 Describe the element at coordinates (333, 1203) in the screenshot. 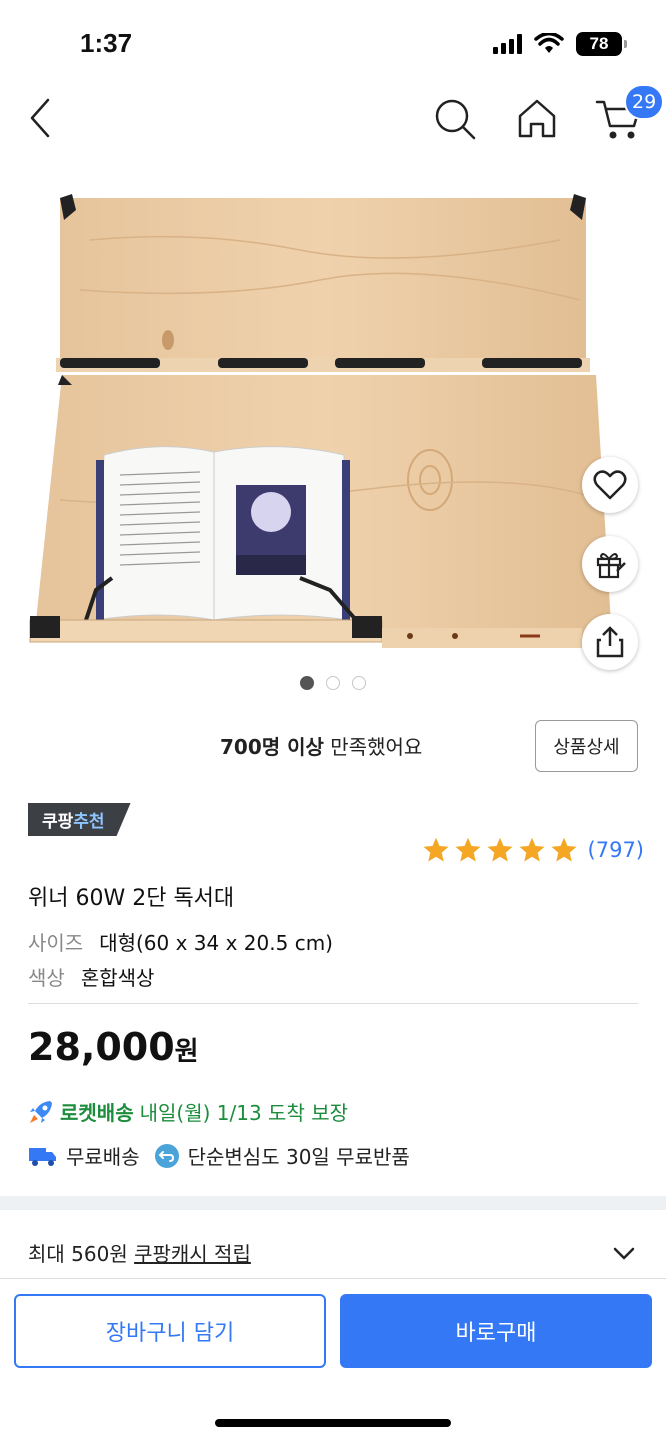

I see `section-separator` at that location.